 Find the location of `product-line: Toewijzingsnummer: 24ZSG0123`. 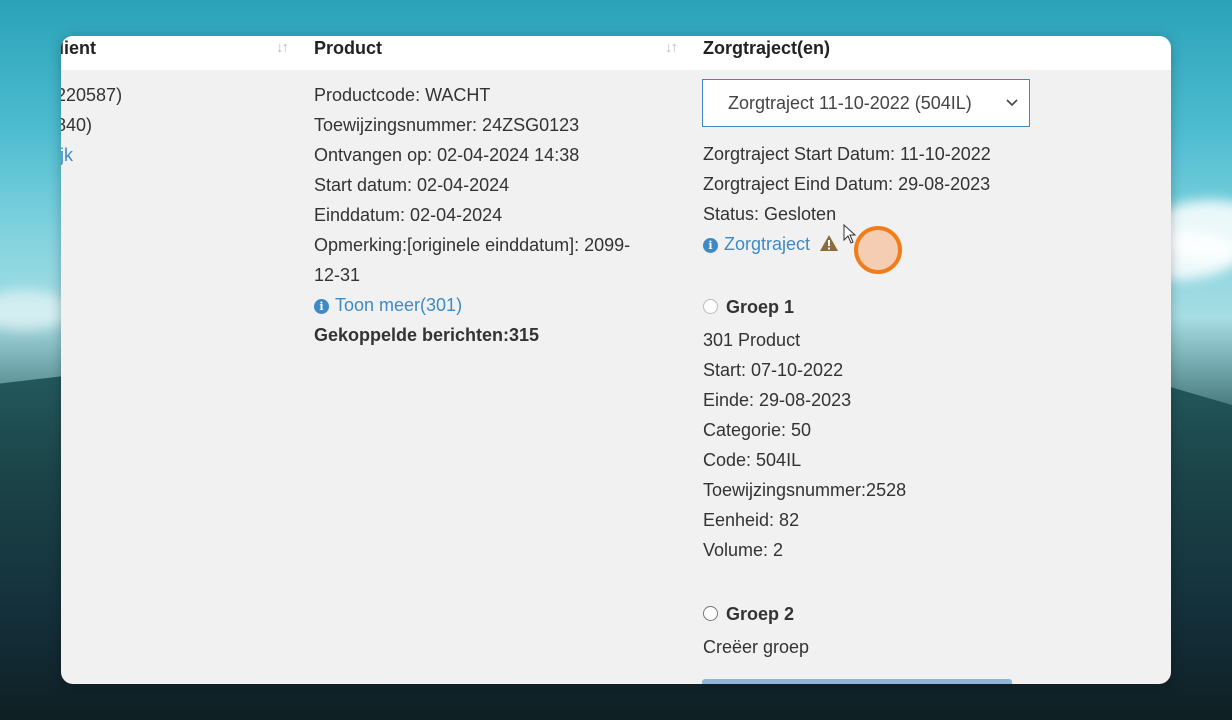

product-line: Toewijzingsnummer: 24ZSG0123 is located at coordinates (447, 125).